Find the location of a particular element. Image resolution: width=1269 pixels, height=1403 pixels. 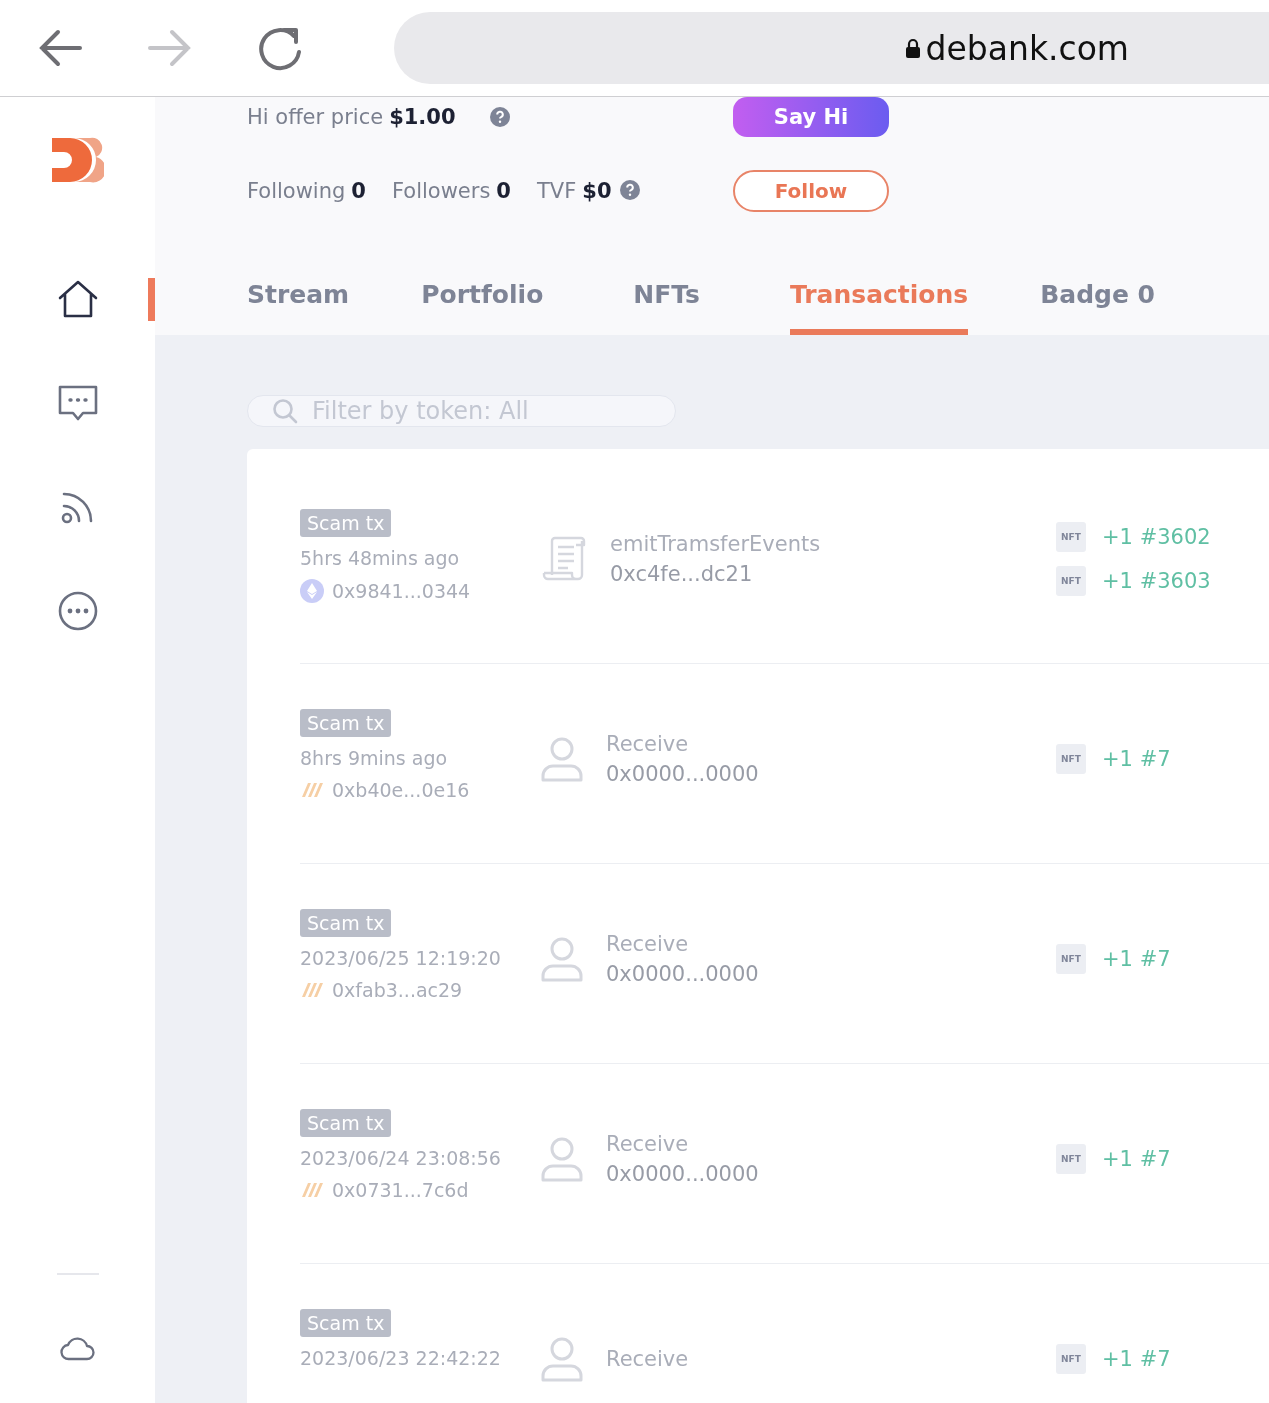

profile-stat: TVF $0 is located at coordinates (588, 191).